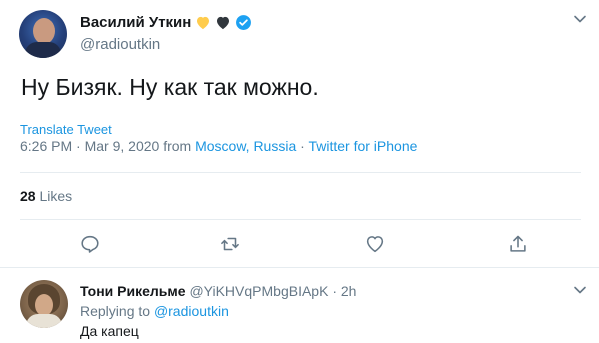 The height and width of the screenshot is (343, 599). Describe the element at coordinates (66, 129) in the screenshot. I see `translate-tweet-link: Translate Tweet` at that location.